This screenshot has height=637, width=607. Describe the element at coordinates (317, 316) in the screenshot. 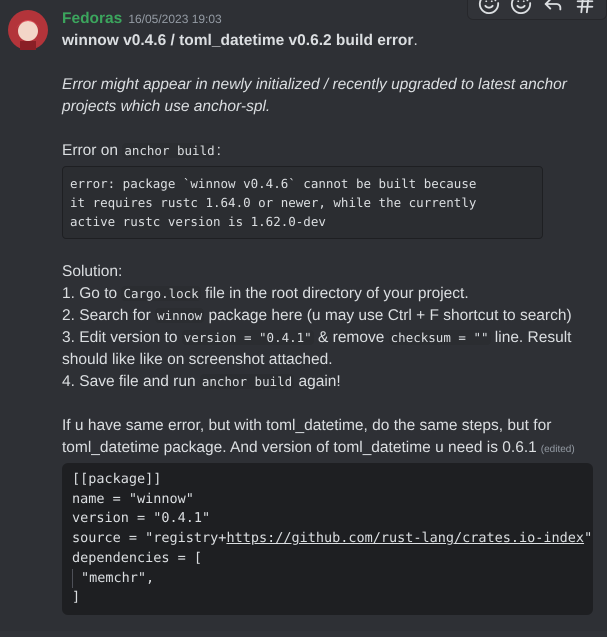

I see `message-text: 2. Search for winnow package here (u may use Ctrl + F shortcut to search)` at that location.